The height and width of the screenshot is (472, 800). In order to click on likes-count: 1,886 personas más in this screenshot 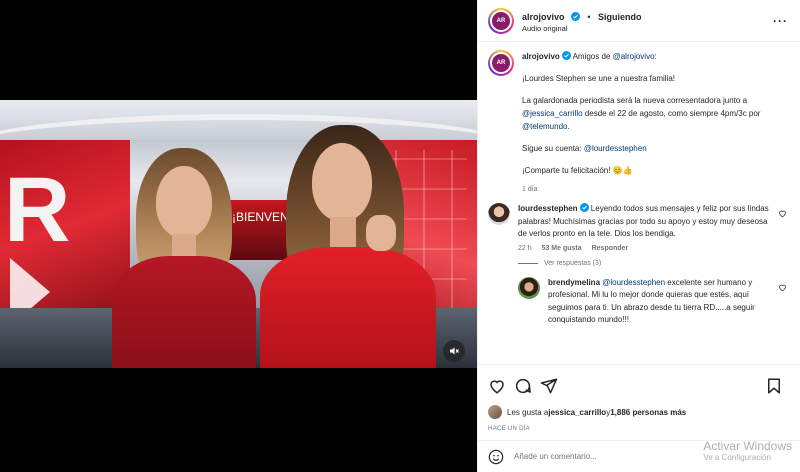, I will do `click(648, 412)`.